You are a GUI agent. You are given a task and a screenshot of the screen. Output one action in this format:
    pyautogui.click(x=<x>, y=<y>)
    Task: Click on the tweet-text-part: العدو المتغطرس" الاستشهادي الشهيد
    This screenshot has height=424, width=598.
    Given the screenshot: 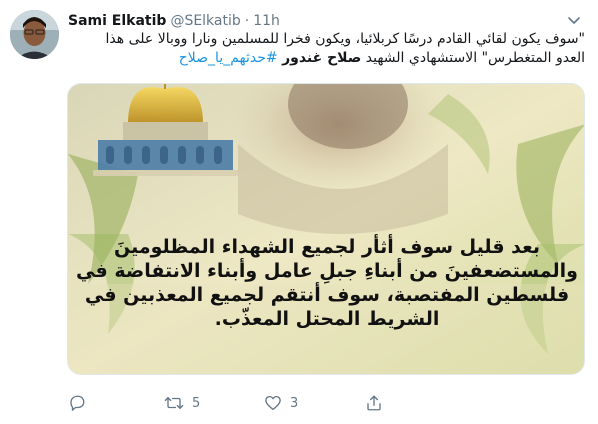 What is the action you would take?
    pyautogui.click(x=473, y=58)
    